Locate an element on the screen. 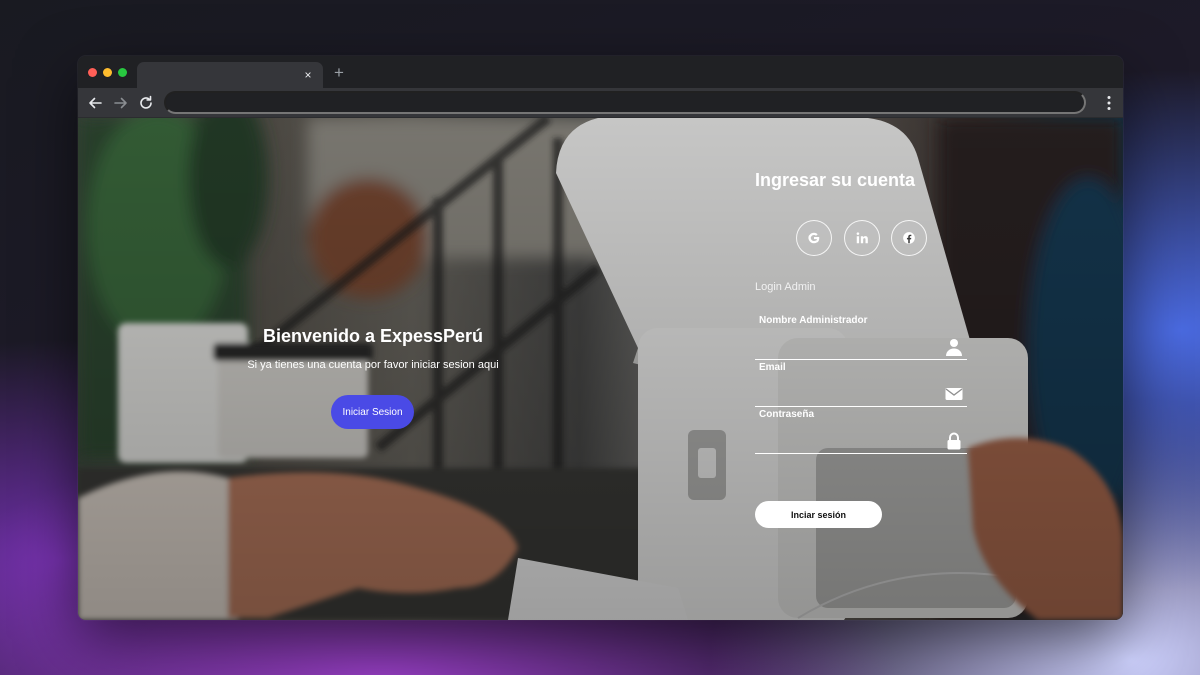 The width and height of the screenshot is (1200, 675). admin-name-field: Nombre Administrador is located at coordinates (861, 337).